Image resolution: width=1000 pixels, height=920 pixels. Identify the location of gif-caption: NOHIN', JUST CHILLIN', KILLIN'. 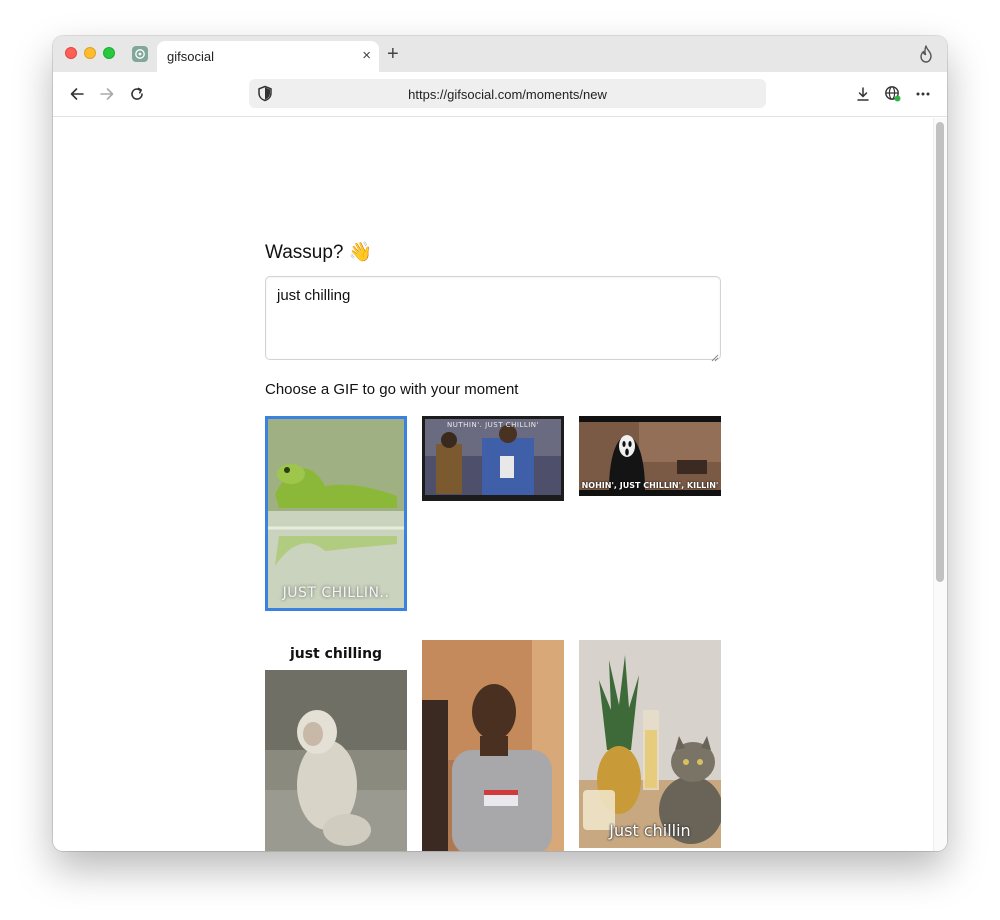
(650, 485).